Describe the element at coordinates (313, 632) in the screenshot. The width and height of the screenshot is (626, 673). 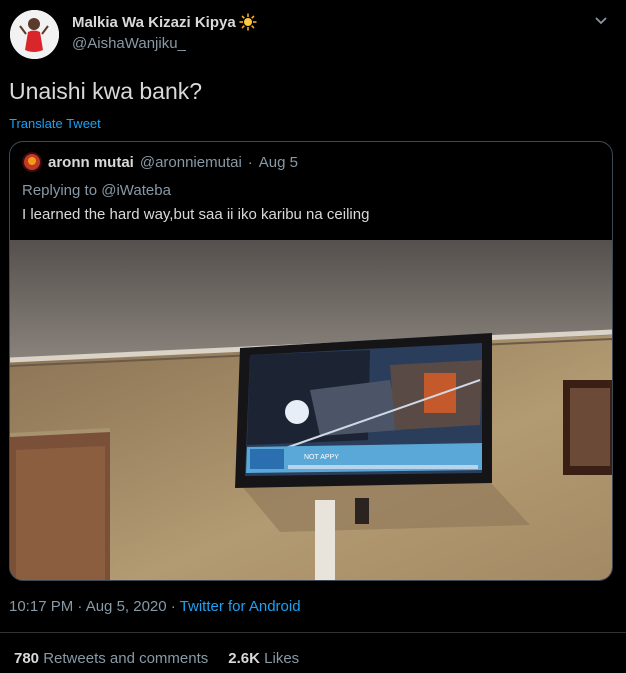
I see `divider` at that location.